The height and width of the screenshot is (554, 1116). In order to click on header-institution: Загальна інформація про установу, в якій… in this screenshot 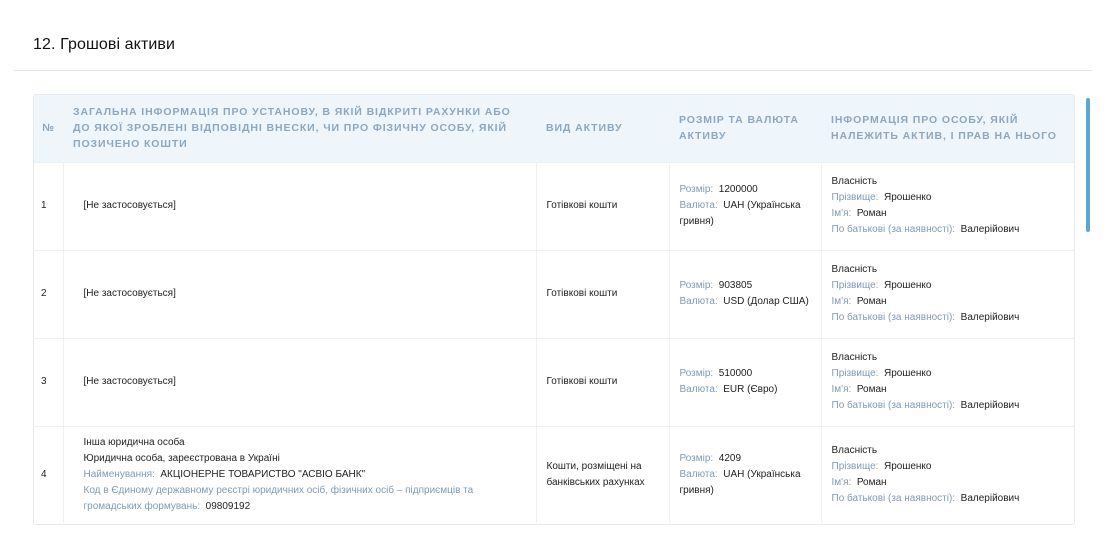, I will do `click(292, 128)`.